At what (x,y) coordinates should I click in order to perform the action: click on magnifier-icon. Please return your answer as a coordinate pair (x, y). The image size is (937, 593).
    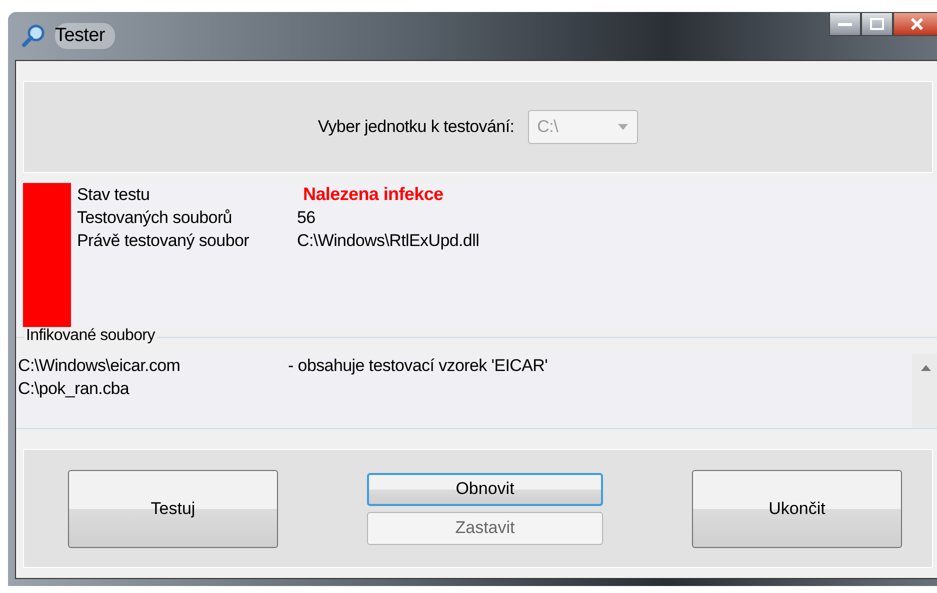
    Looking at the image, I should click on (34, 36).